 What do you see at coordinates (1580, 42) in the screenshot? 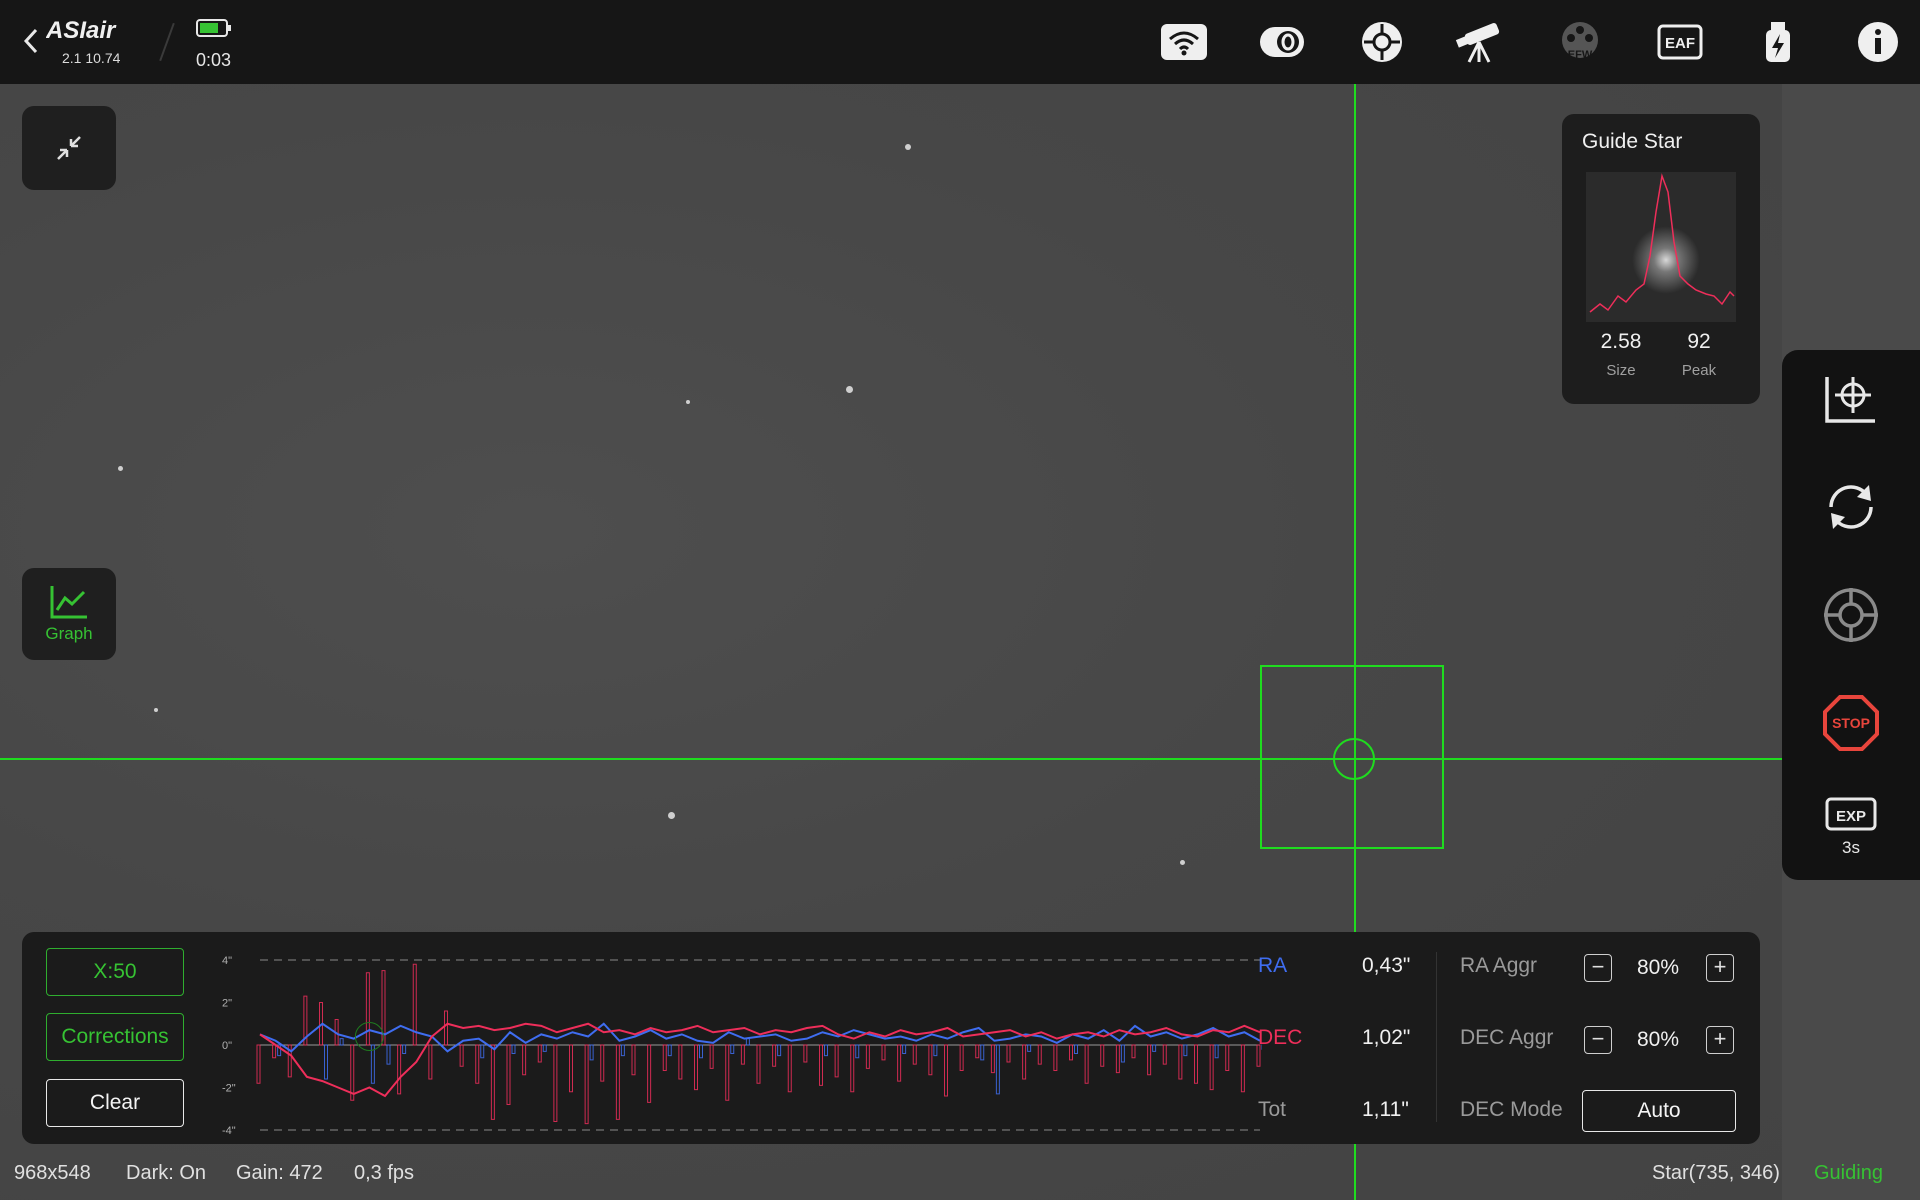
I see `efw-icon: EFW` at bounding box center [1580, 42].